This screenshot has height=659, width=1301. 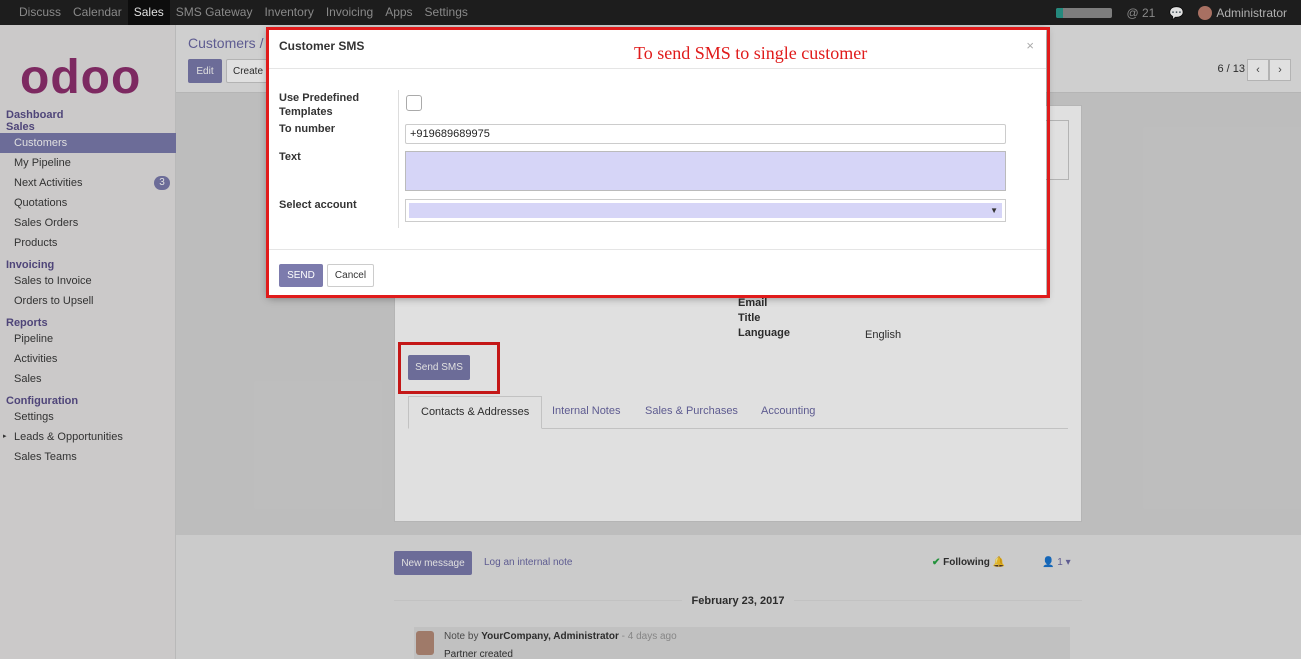 I want to click on text-label: Text, so click(x=290, y=157).